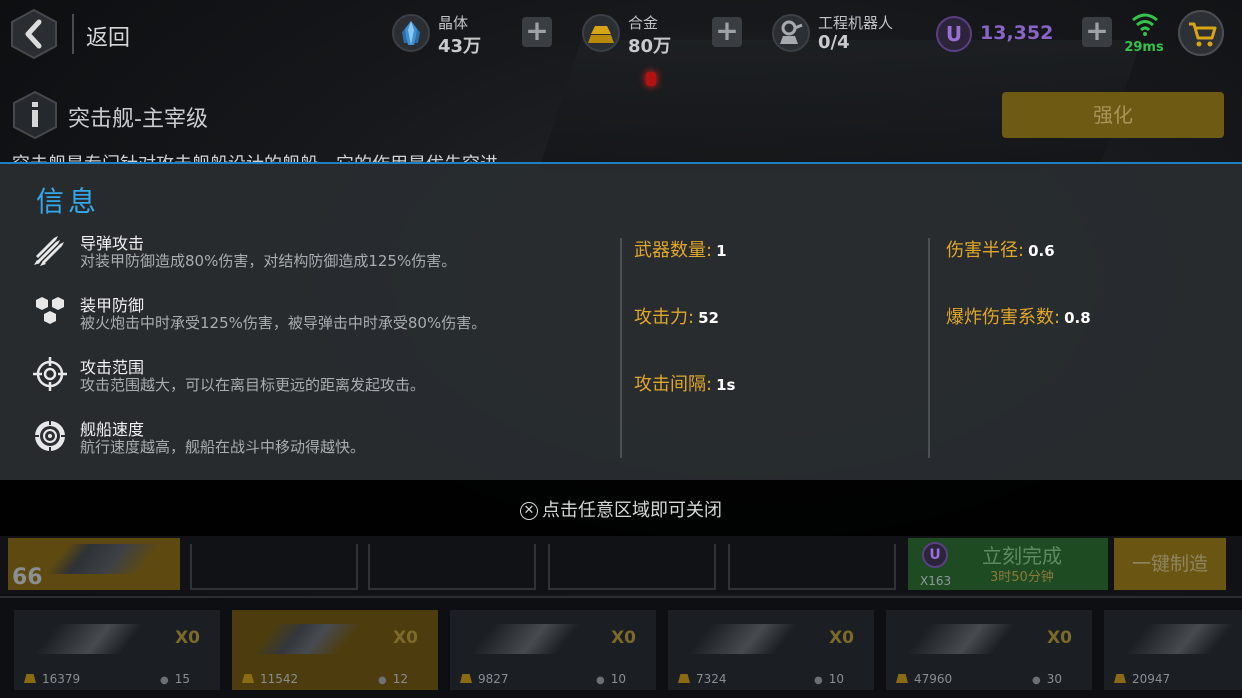 Image resolution: width=1242 pixels, height=698 pixels. What do you see at coordinates (1077, 318) in the screenshot?
I see `stat-value: 0.8` at bounding box center [1077, 318].